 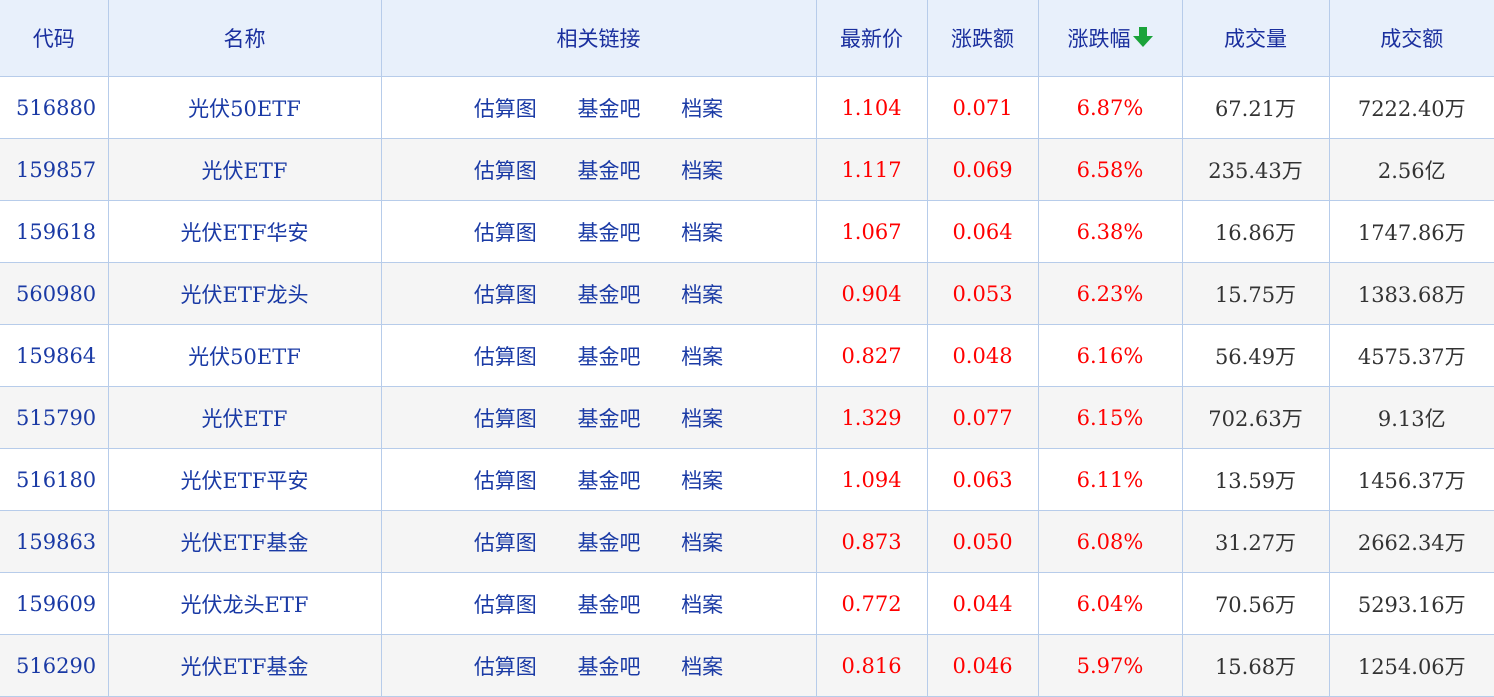 I want to click on name-cell: 光伏ETF龙头, so click(x=245, y=293).